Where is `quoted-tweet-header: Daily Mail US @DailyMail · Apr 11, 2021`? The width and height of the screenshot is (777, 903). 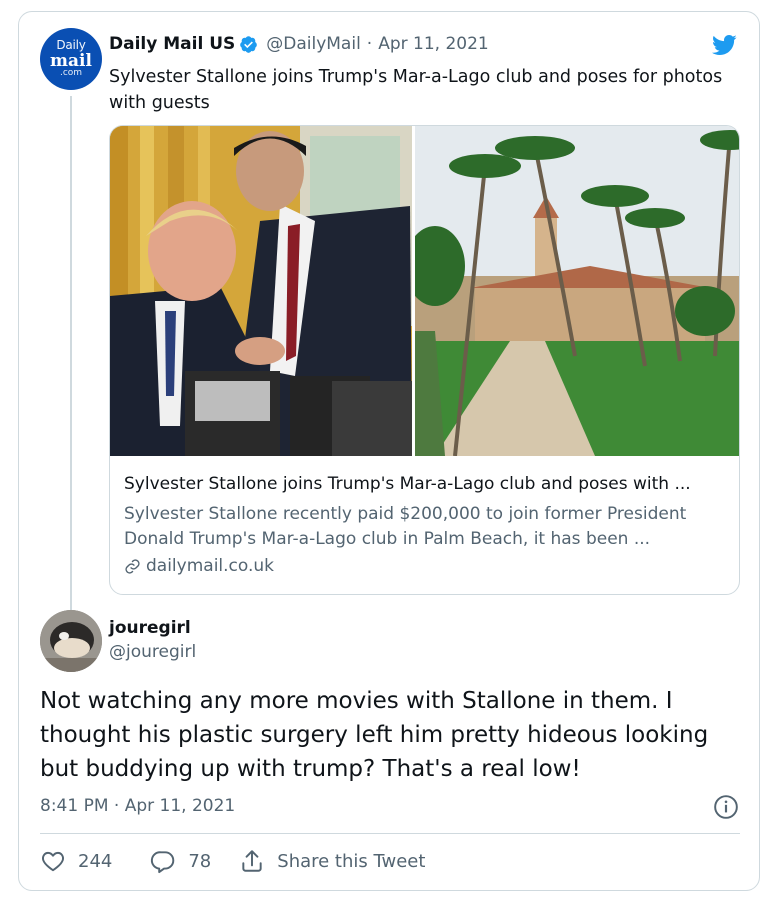 quoted-tweet-header: Daily Mail US @DailyMail · Apr 11, 2021 is located at coordinates (299, 44).